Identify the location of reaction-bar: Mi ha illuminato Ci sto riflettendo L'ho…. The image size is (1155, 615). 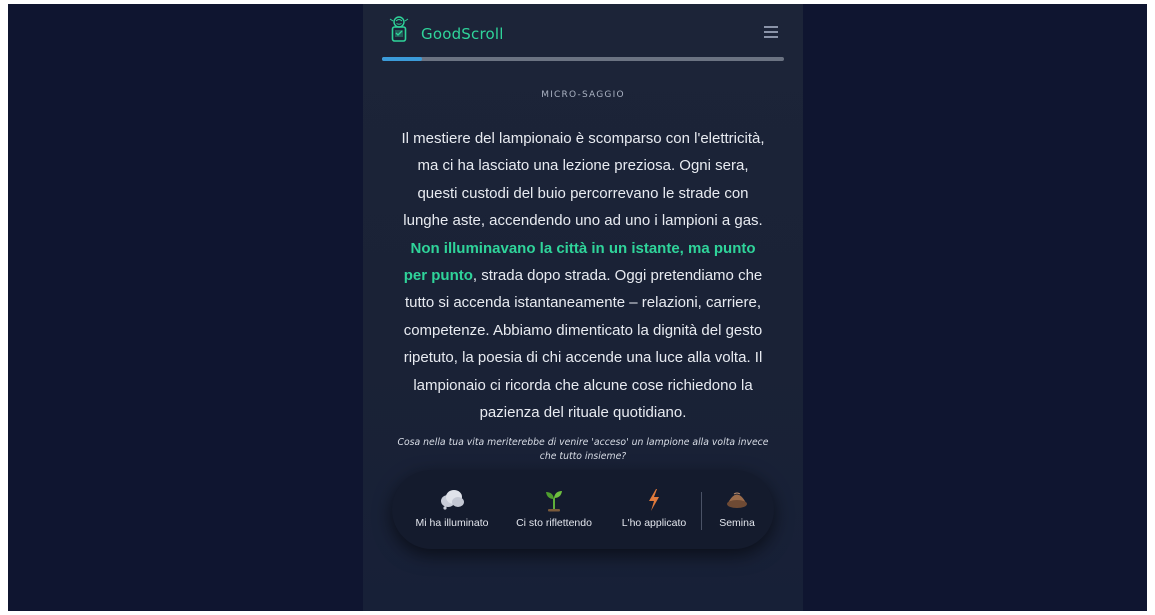
(583, 509).